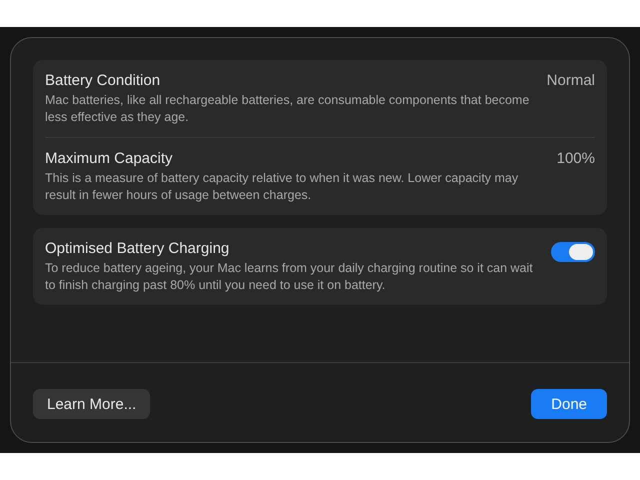  I want to click on setting-description: This is a measure of battery capacity relative to when it was new. Lower capacity may result in fewer hours of usage between charges., so click(282, 187).